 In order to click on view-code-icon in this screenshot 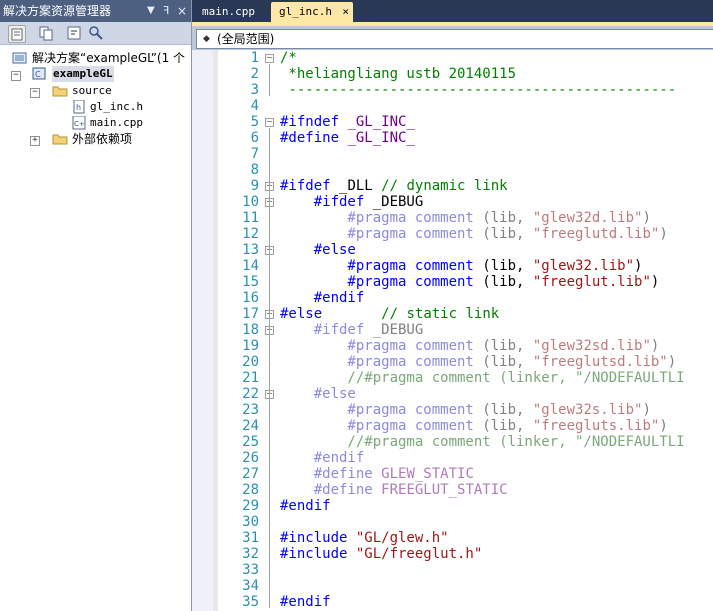, I will do `click(74, 33)`.